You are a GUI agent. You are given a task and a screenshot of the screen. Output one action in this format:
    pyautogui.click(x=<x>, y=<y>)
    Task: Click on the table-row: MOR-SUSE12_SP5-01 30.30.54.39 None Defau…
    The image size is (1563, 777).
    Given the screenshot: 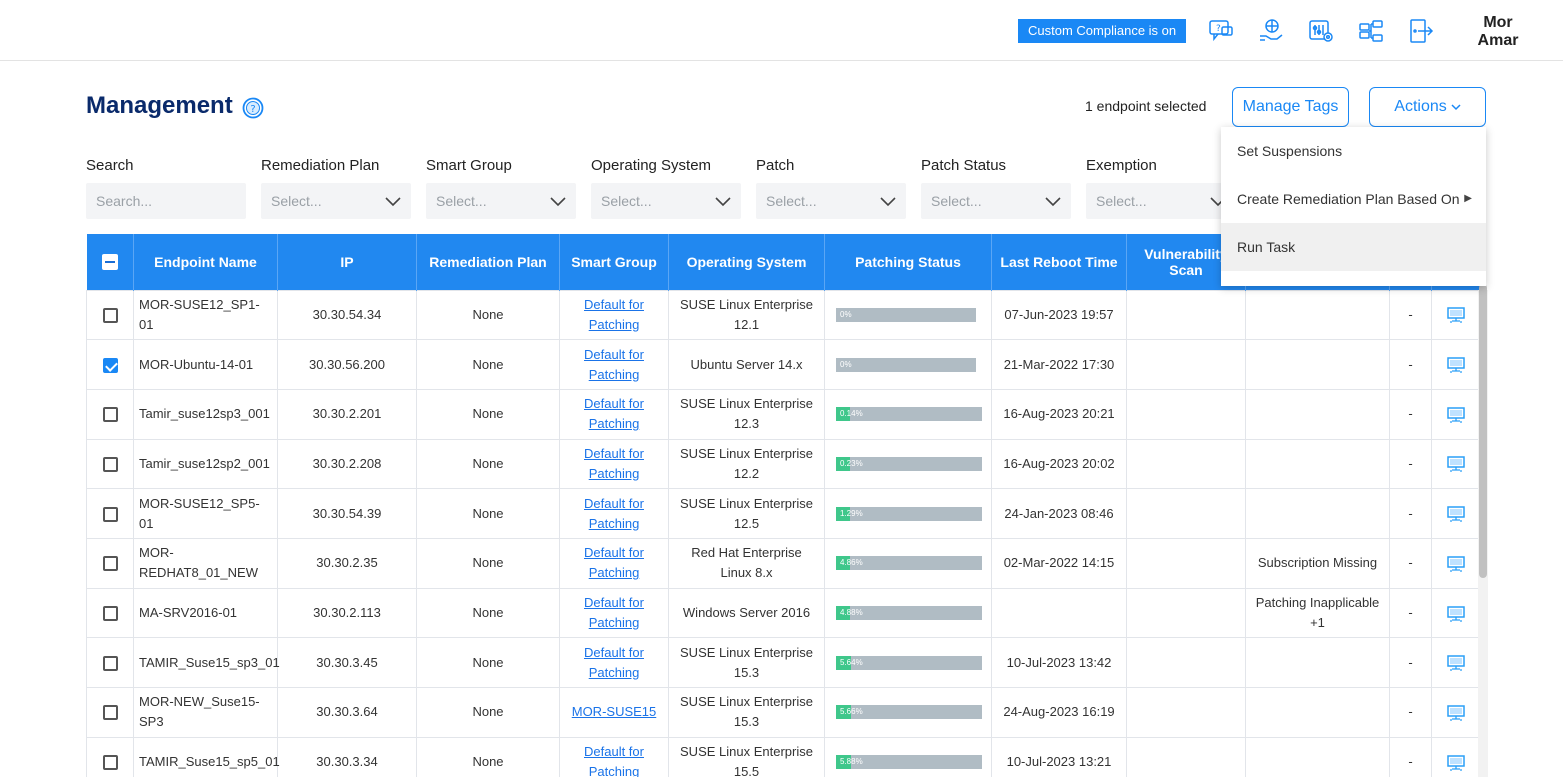 What is the action you would take?
    pyautogui.click(x=783, y=513)
    